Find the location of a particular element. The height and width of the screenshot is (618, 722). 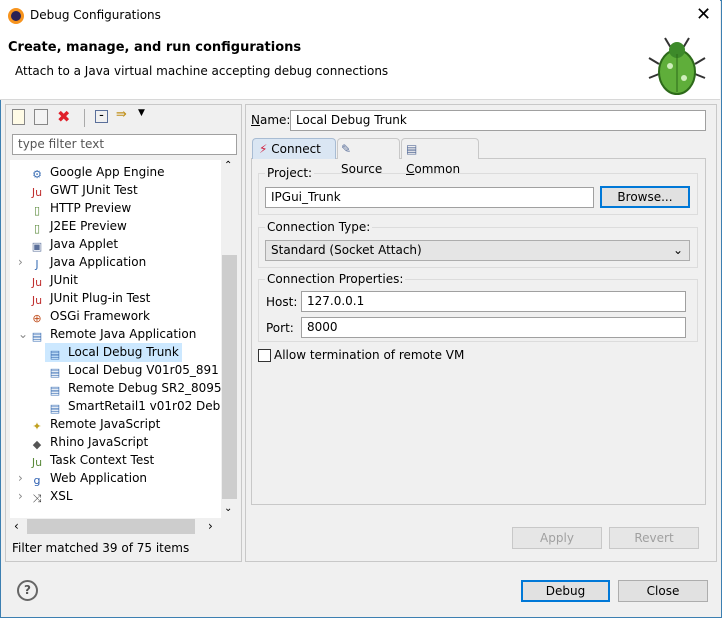

allow-termination-label: Allow termination of remote VM is located at coordinates (369, 355).